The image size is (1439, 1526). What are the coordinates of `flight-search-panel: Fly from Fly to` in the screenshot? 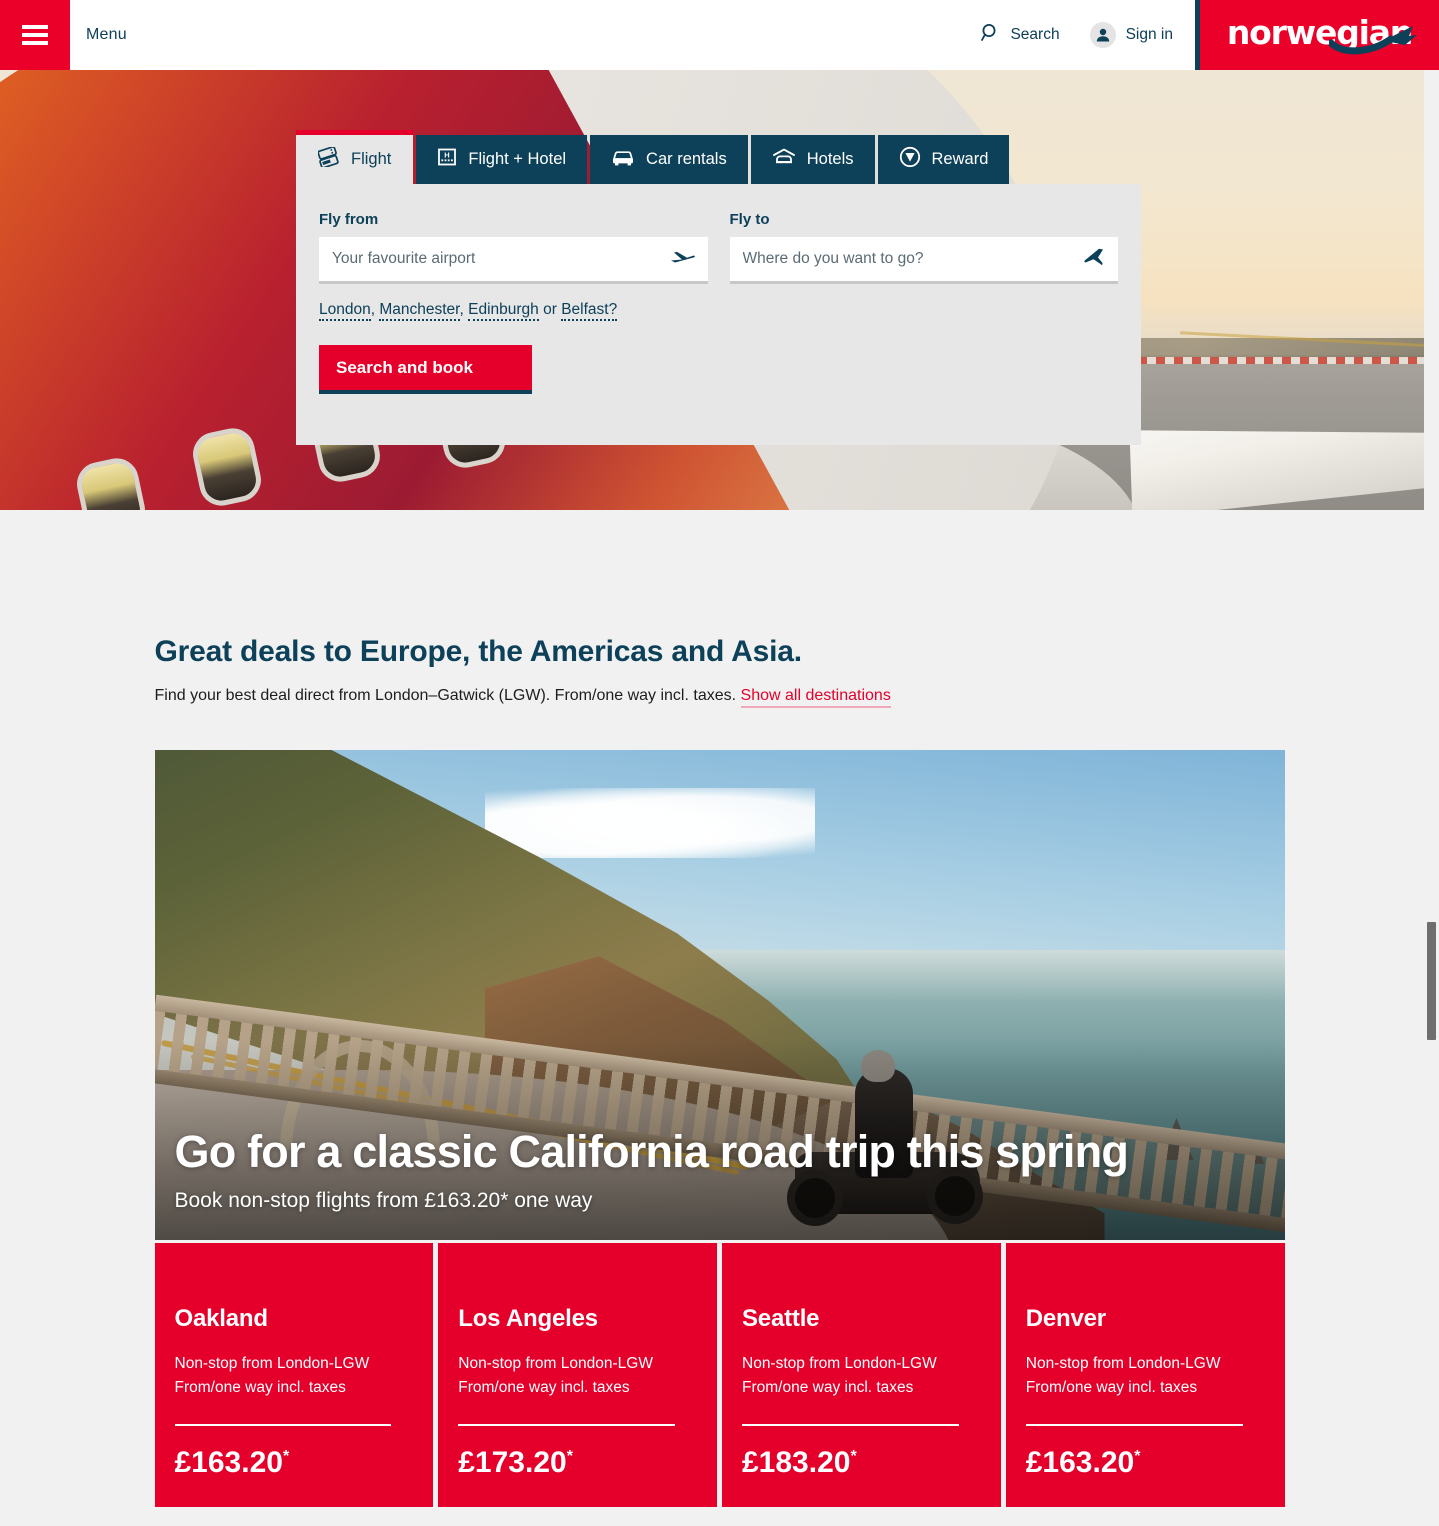 It's located at (718, 314).